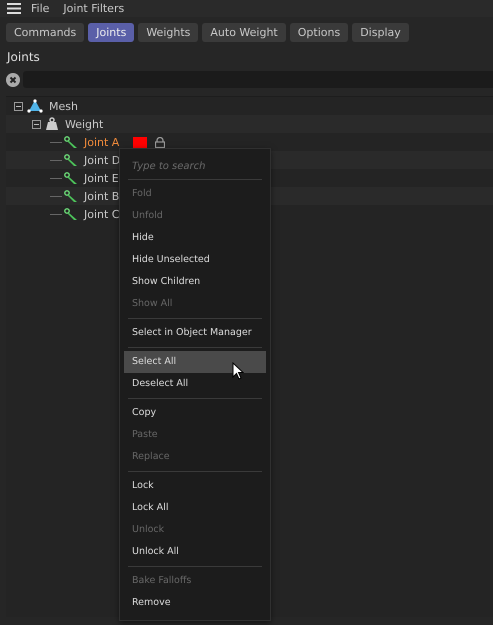  Describe the element at coordinates (45, 32) in the screenshot. I see `tab: Commands` at that location.